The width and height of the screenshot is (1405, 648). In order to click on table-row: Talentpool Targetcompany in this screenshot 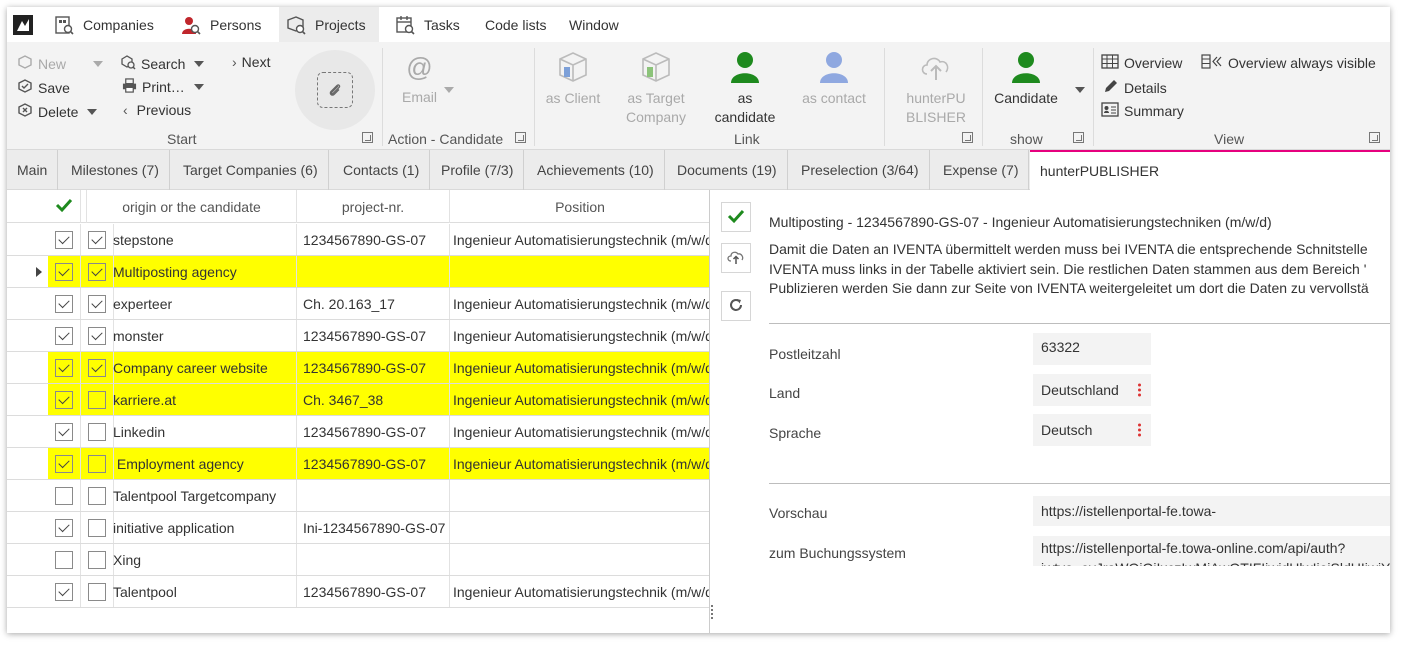, I will do `click(358, 496)`.